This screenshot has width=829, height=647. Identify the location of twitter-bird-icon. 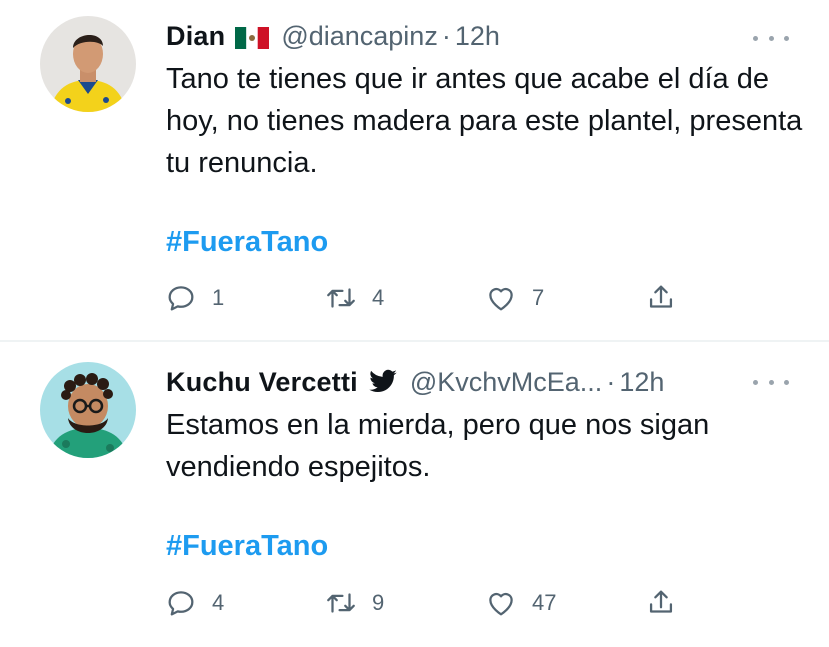
(383, 382).